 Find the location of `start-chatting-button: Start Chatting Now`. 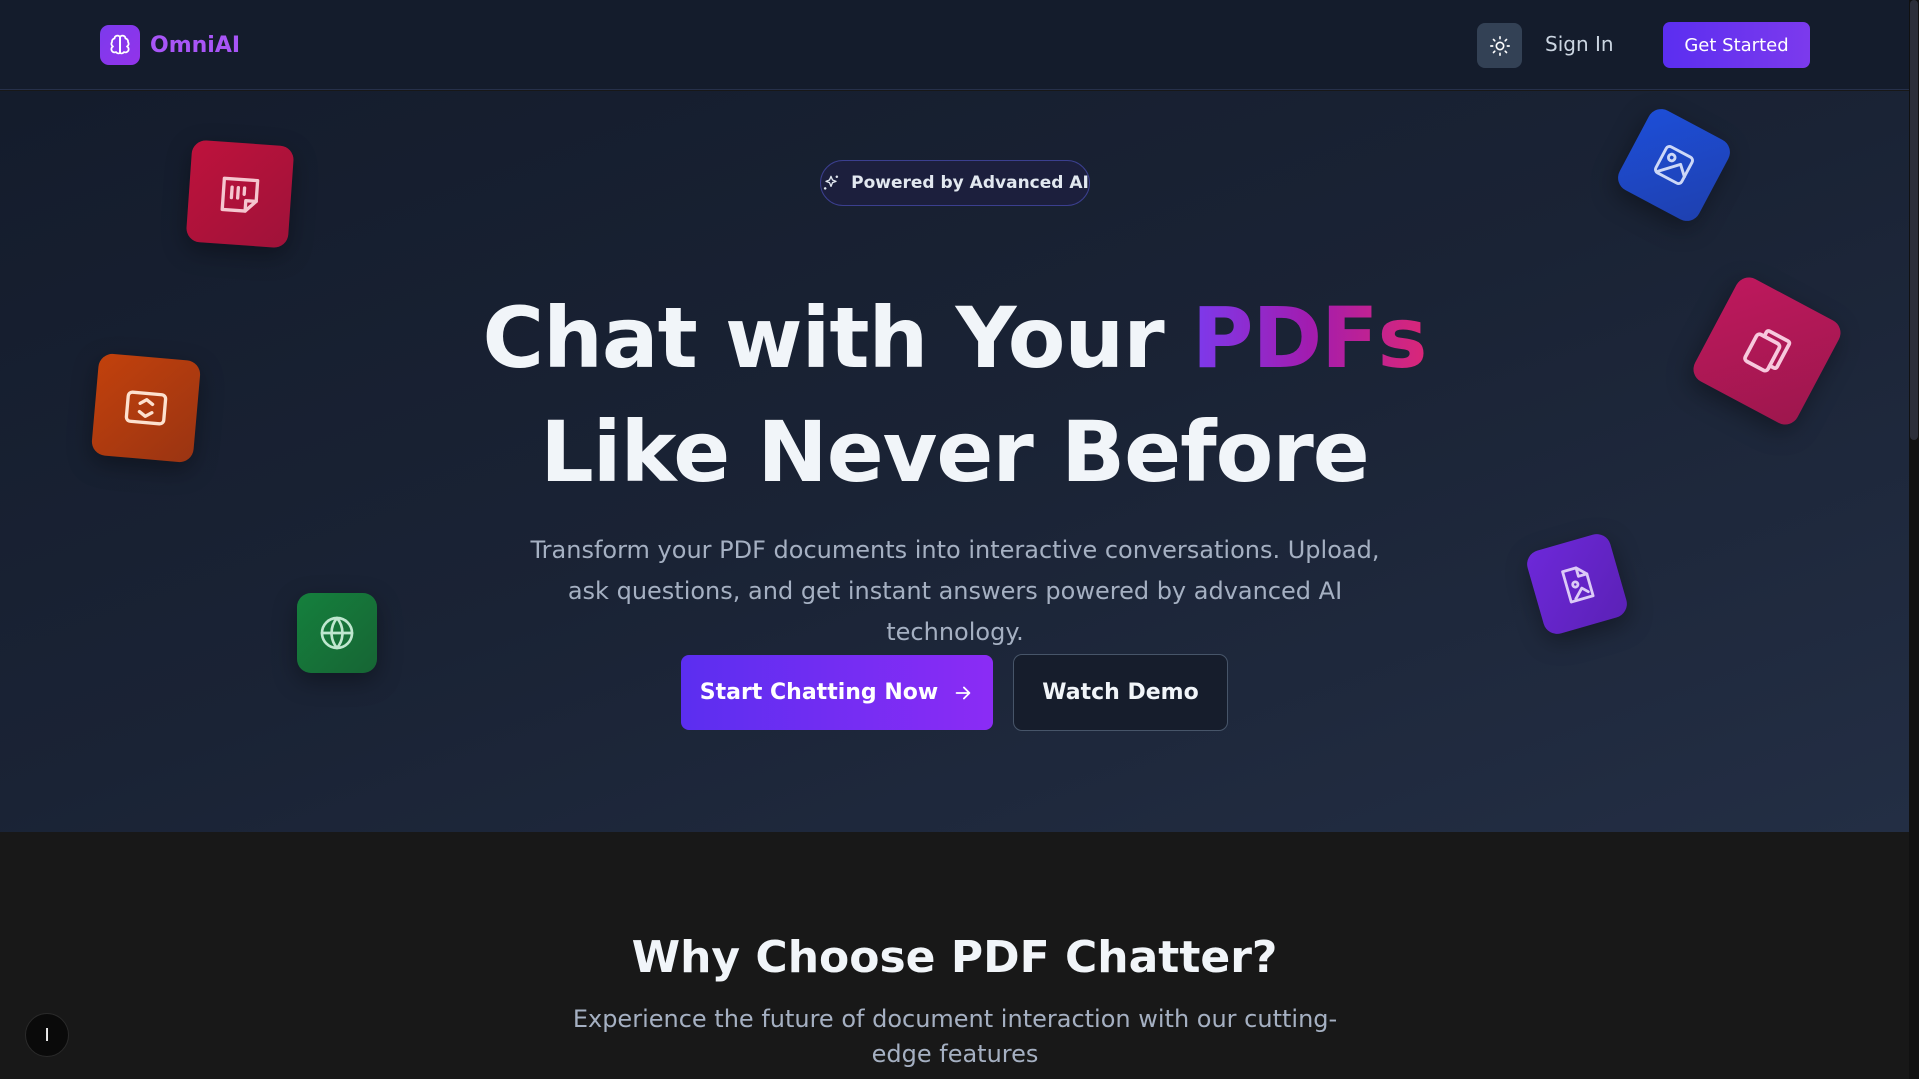

start-chatting-button: Start Chatting Now is located at coordinates (837, 692).